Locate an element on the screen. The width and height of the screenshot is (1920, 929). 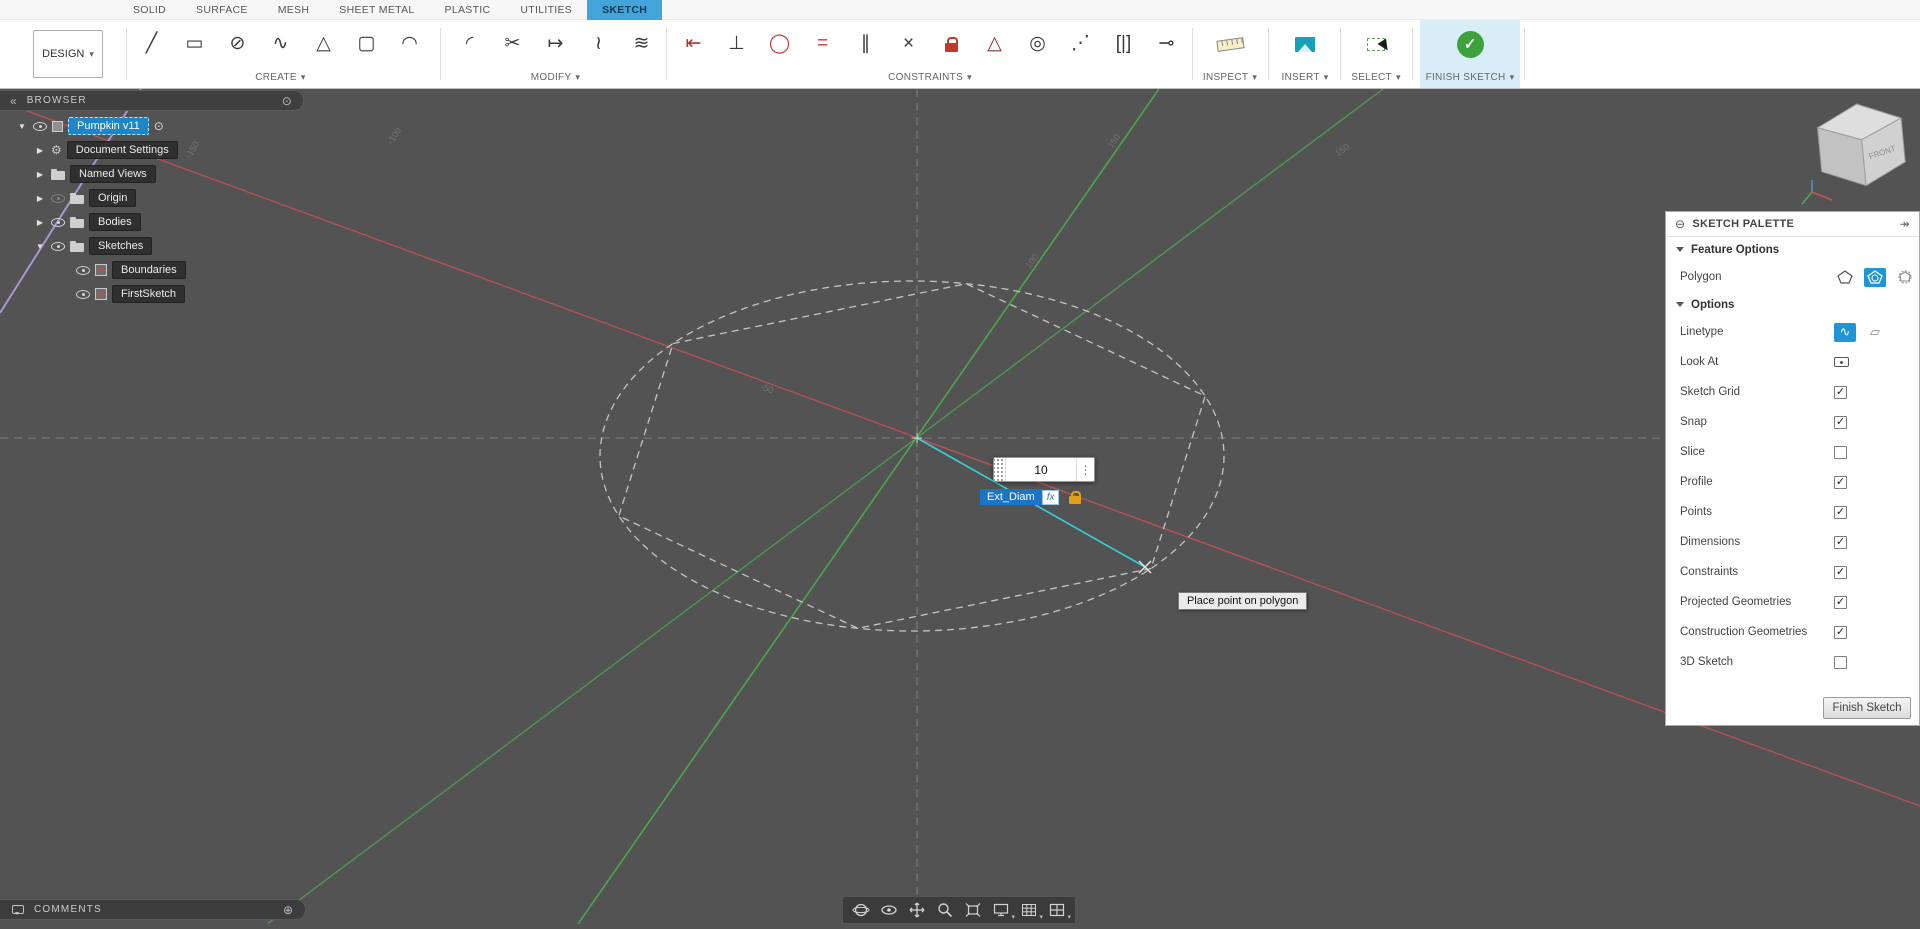
constraints-menu: CONSTRAINTS is located at coordinates (930, 77).